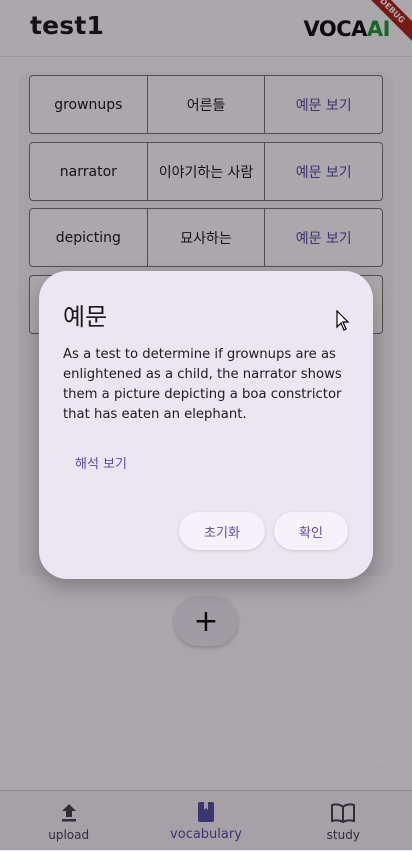  Describe the element at coordinates (343, 322) in the screenshot. I see `mouse-cursor-icon` at that location.